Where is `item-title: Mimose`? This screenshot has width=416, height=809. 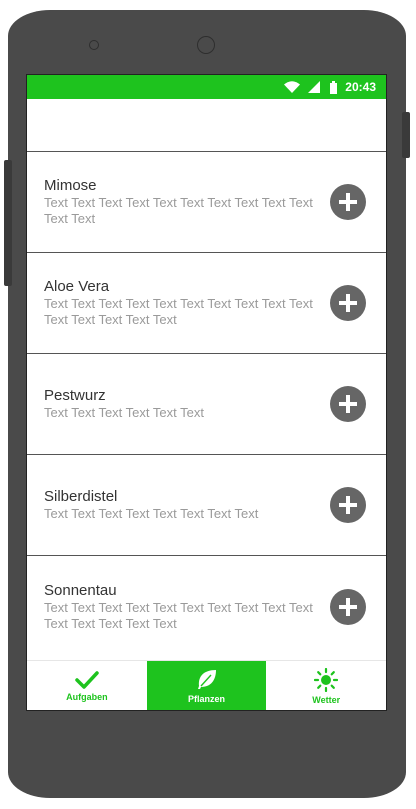
item-title: Mimose is located at coordinates (70, 185).